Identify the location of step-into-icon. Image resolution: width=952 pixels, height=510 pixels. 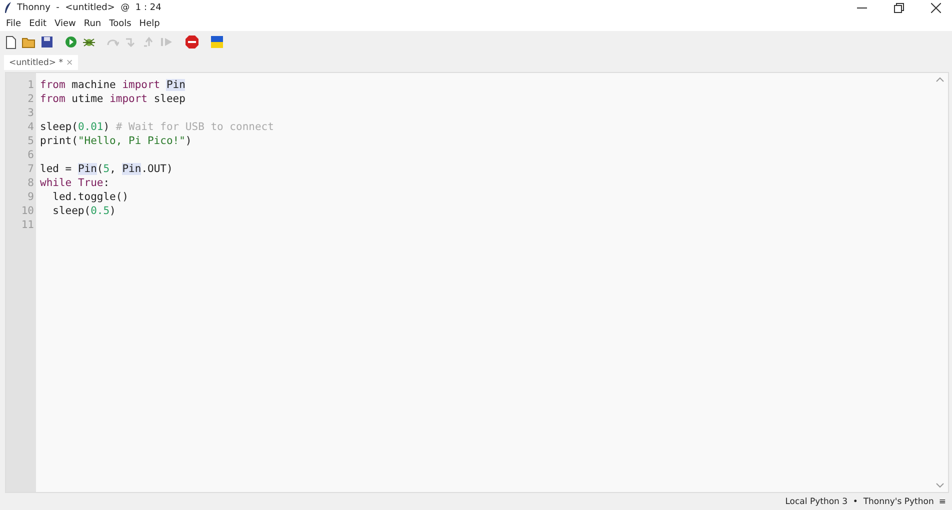
(131, 42).